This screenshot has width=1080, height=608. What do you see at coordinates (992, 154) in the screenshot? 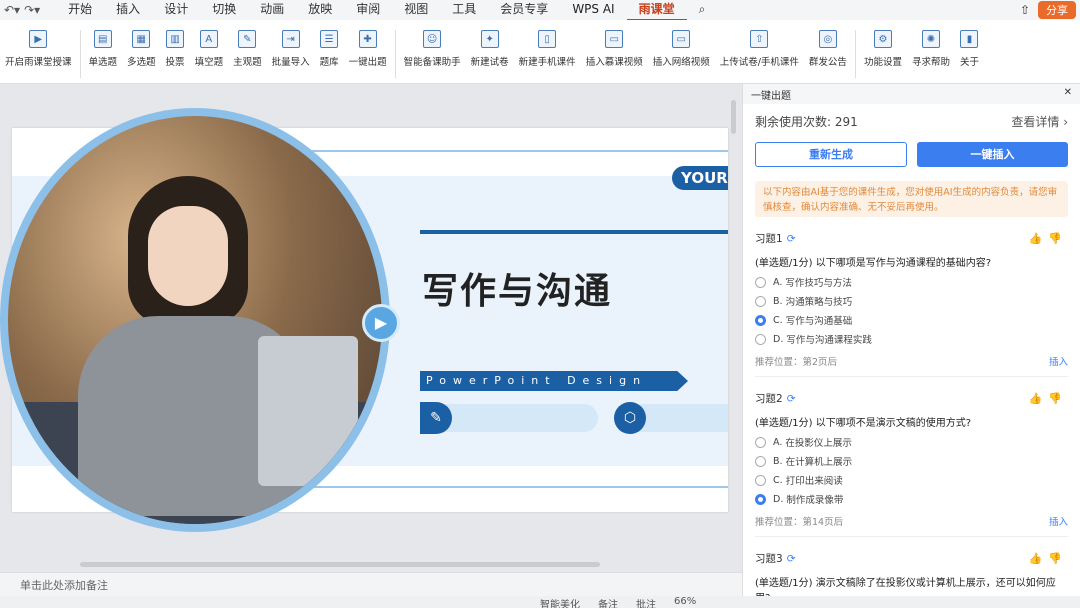
I see `insert-all-button: 一键插入` at bounding box center [992, 154].